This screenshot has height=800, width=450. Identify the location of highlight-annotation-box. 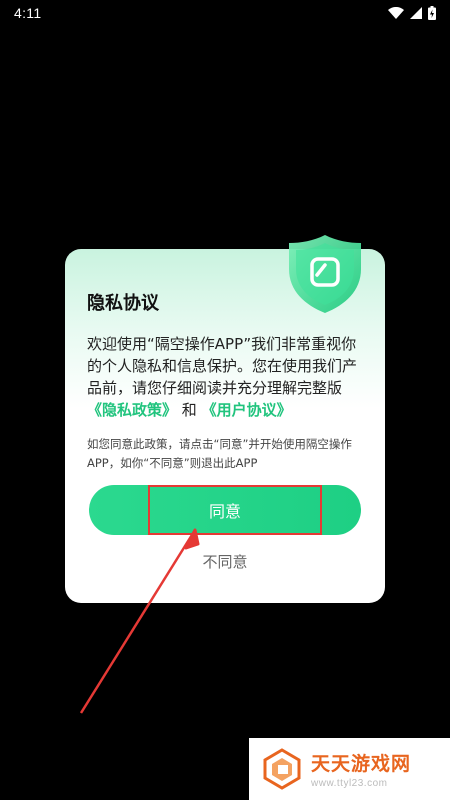
(235, 510).